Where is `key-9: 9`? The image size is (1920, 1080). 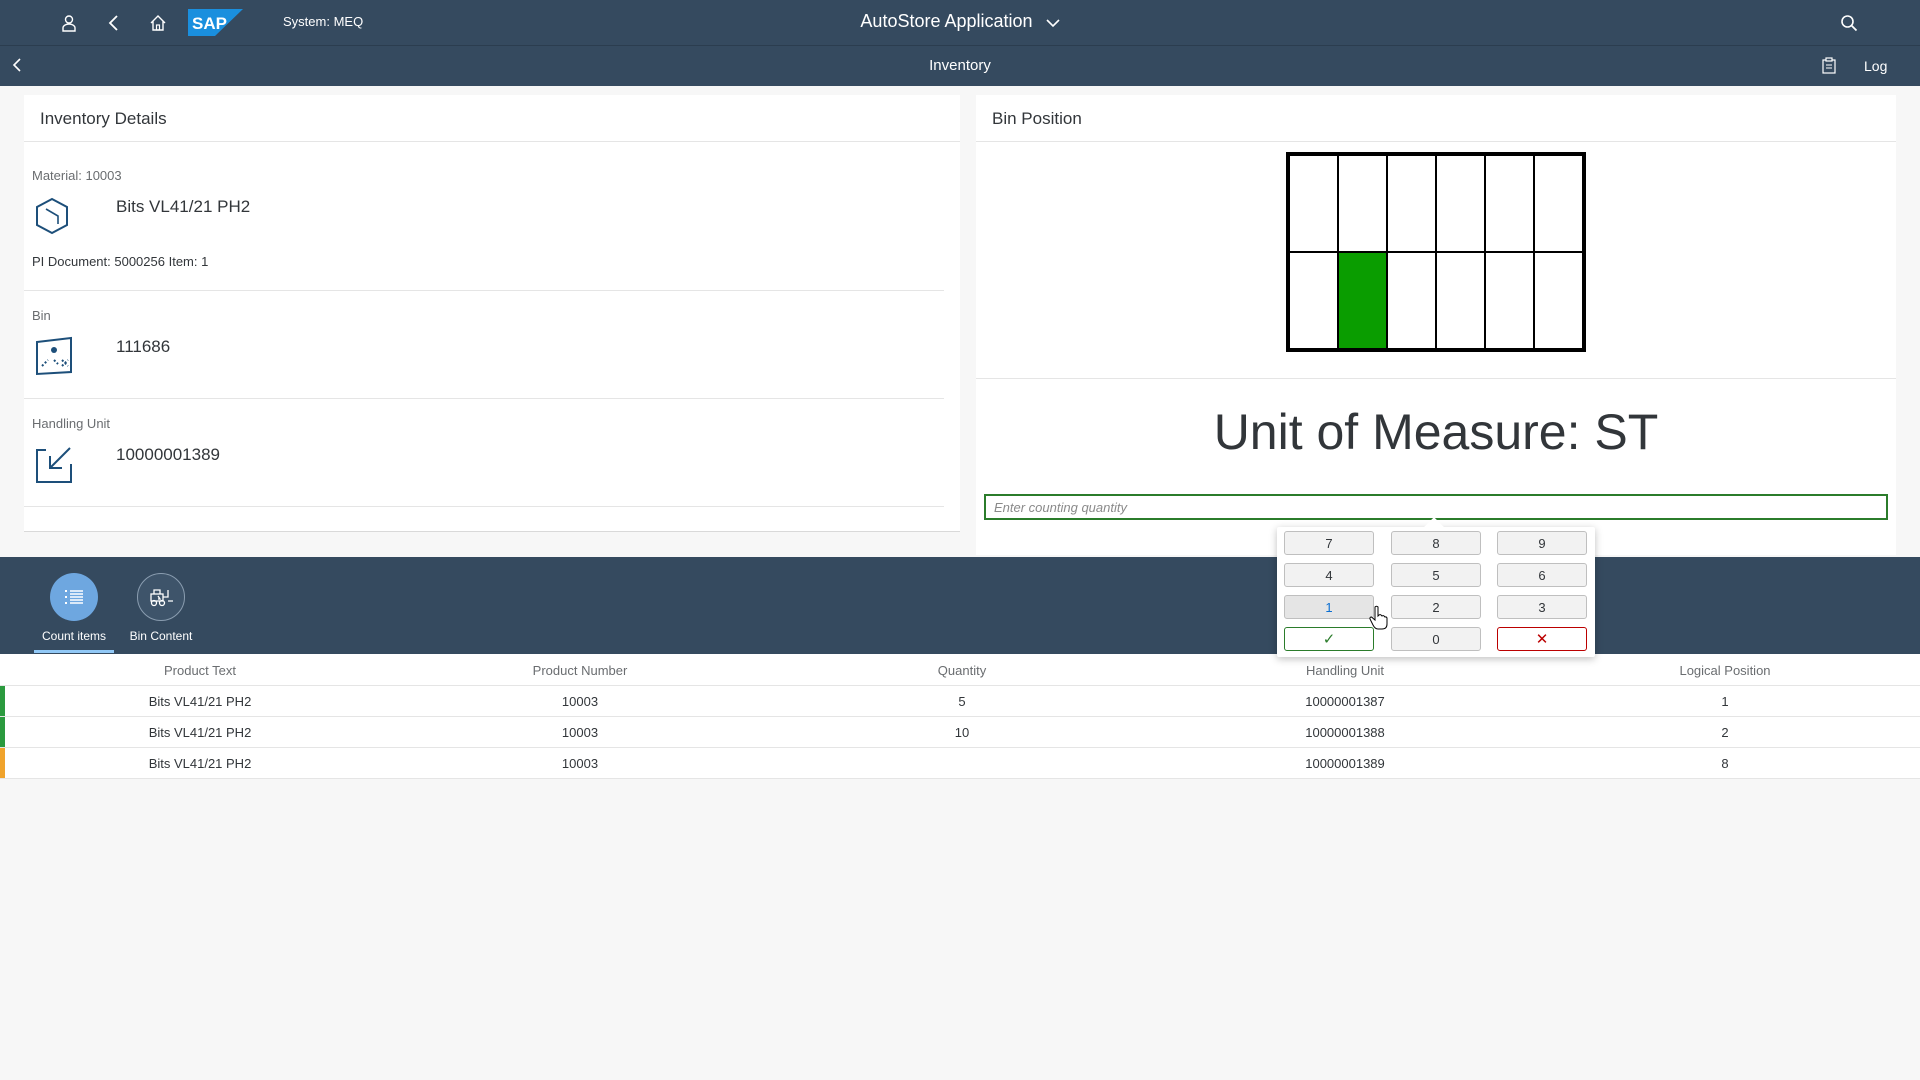 key-9: 9 is located at coordinates (1542, 543).